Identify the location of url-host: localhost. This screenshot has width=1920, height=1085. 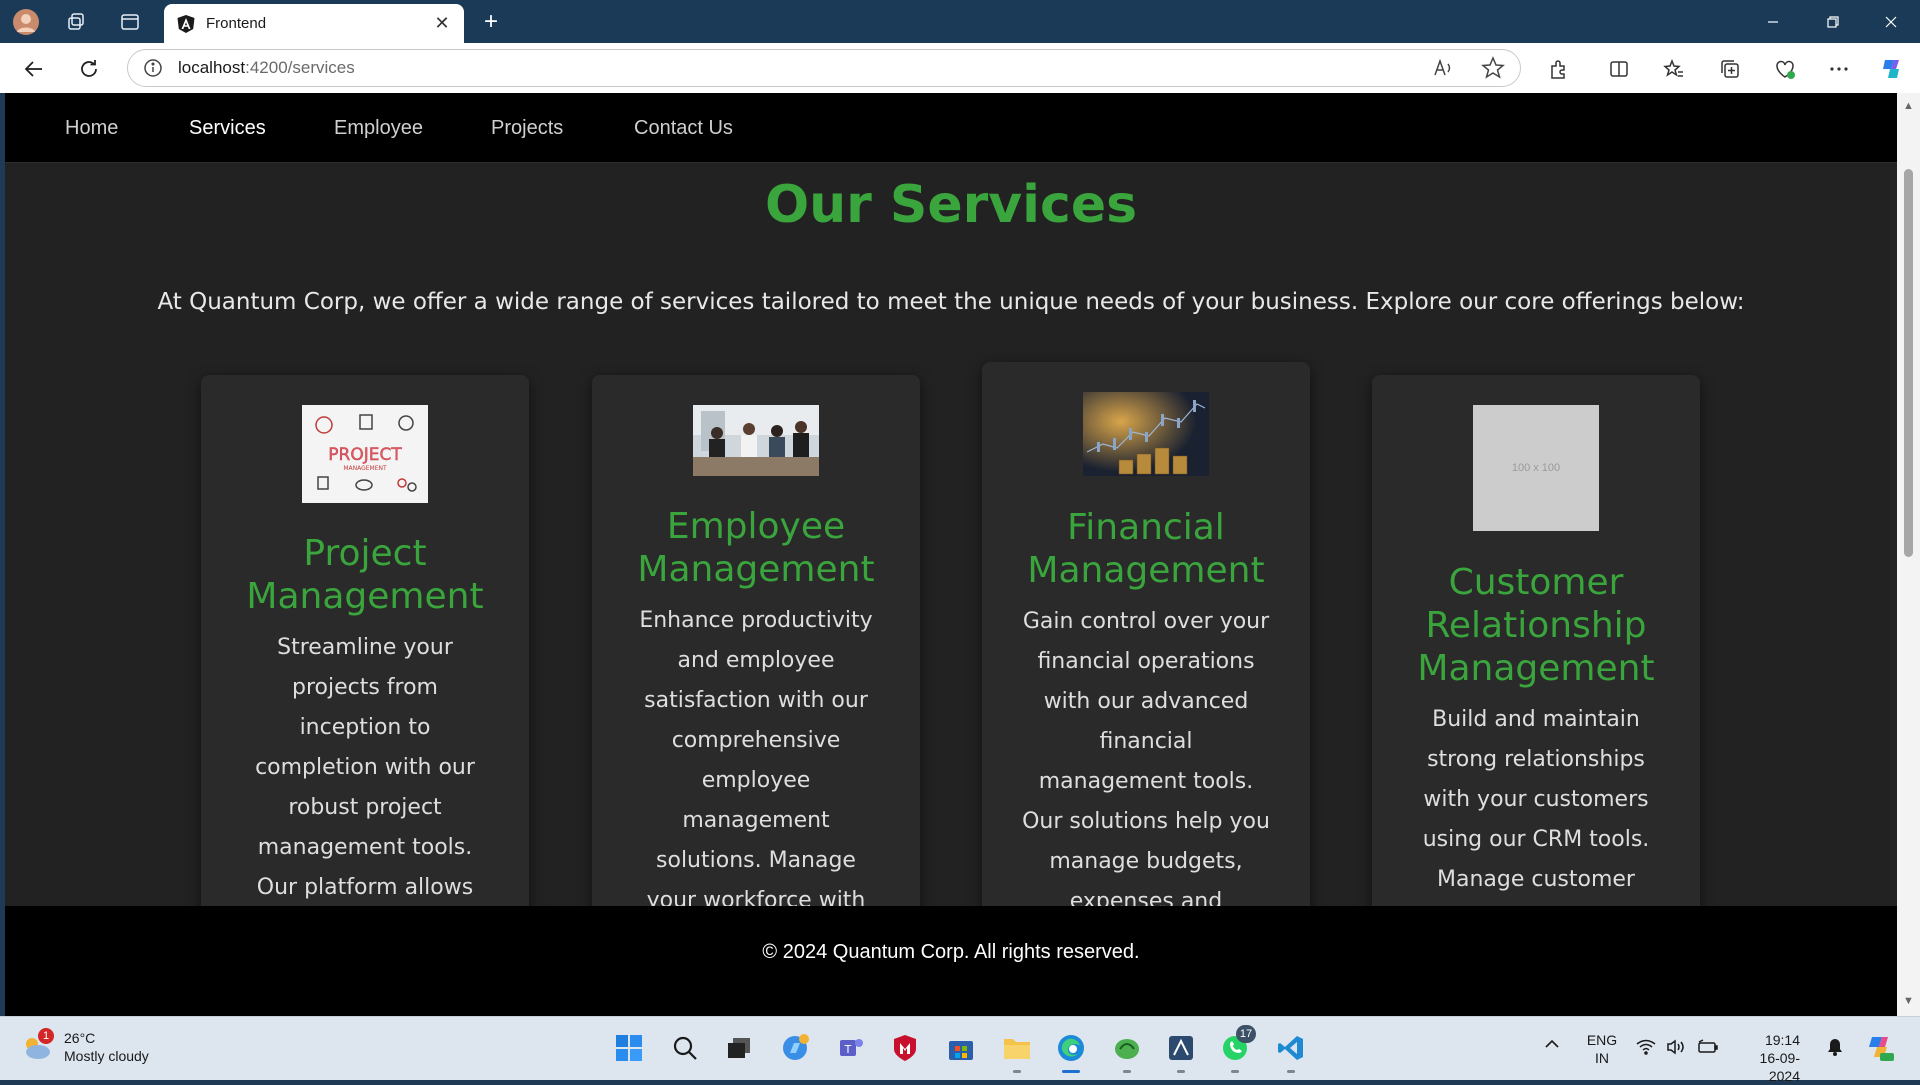
(212, 67).